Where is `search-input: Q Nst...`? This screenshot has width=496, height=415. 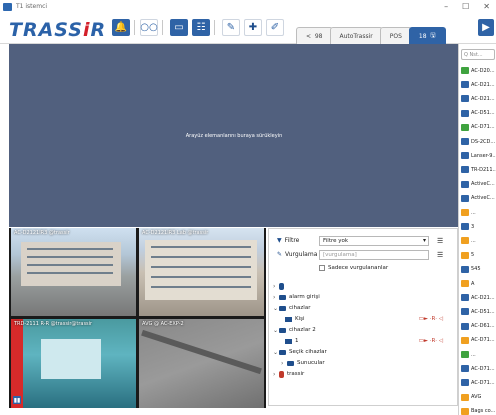
search-input: Q Nst... is located at coordinates (478, 54).